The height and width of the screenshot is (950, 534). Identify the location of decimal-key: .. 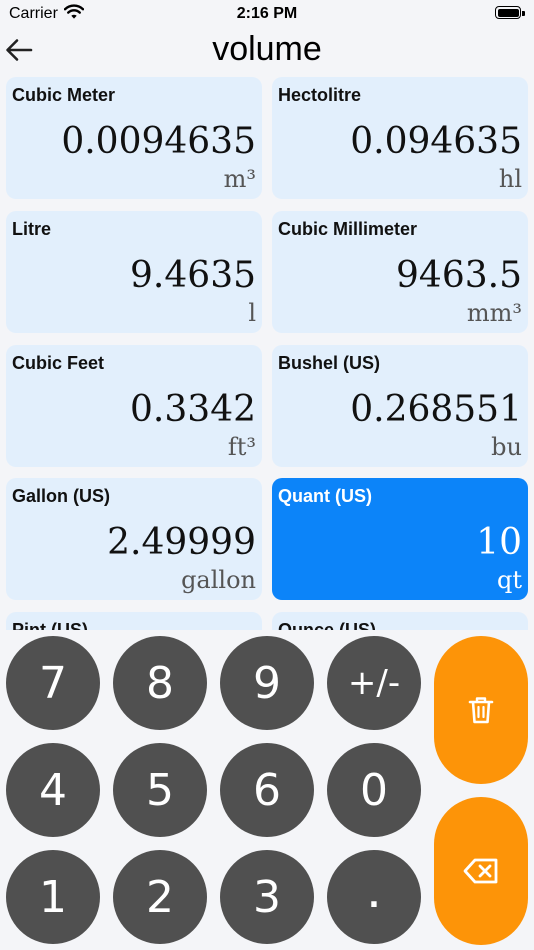
(374, 897).